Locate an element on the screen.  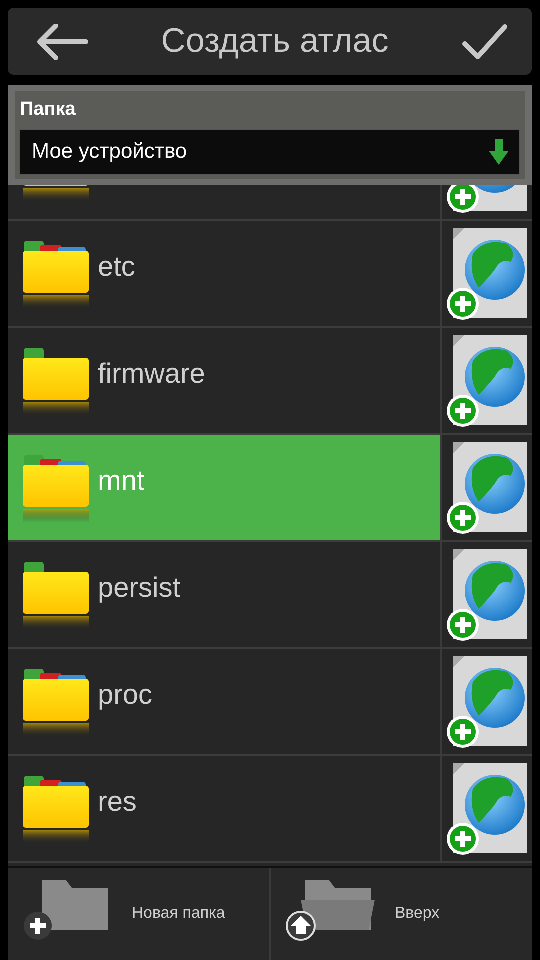
back-button is located at coordinates (62, 42).